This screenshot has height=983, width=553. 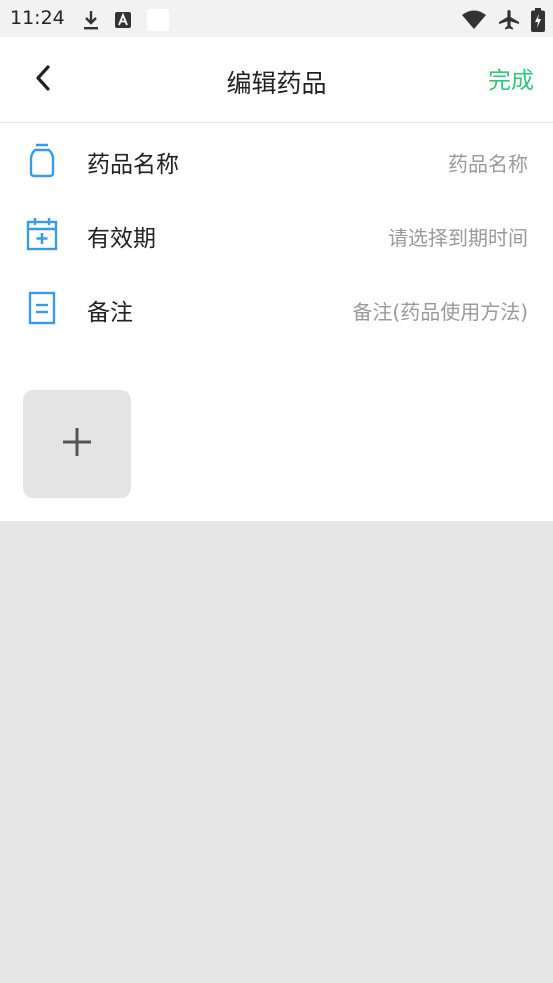 I want to click on app-header: 编辑药品 完成, so click(x=276, y=80).